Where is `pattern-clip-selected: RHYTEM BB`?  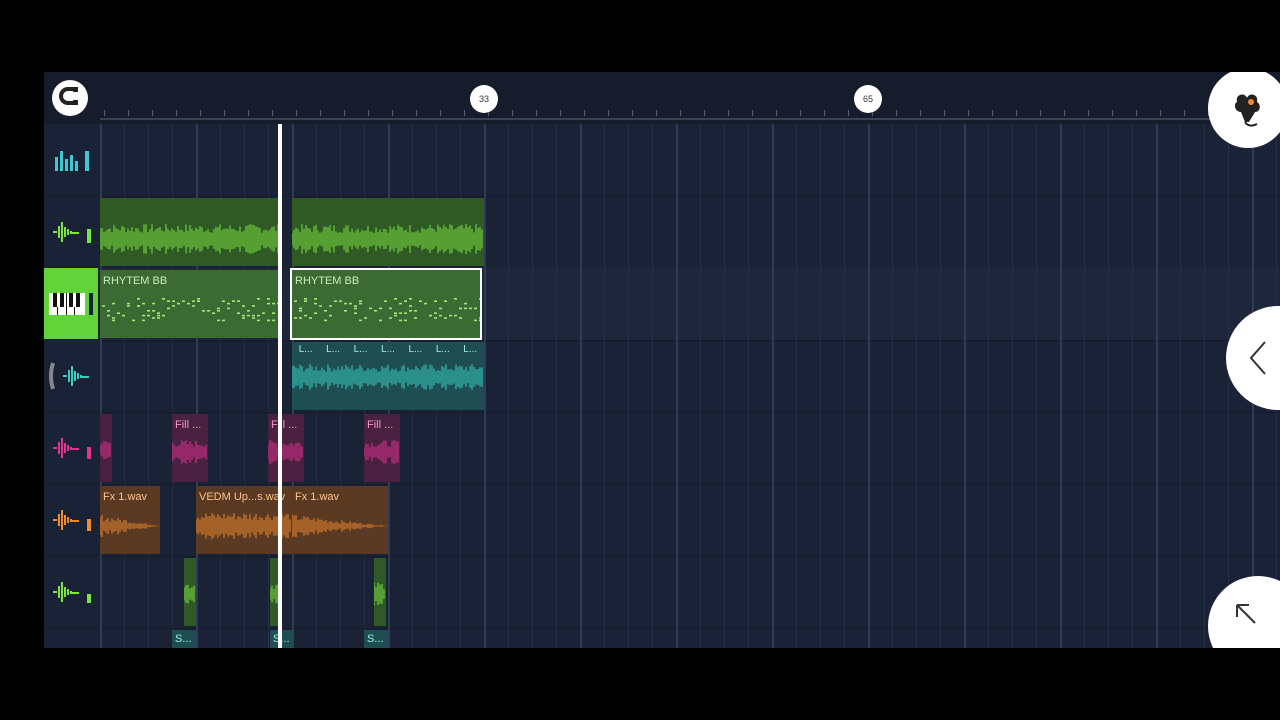 pattern-clip-selected: RHYTEM BB is located at coordinates (386, 304).